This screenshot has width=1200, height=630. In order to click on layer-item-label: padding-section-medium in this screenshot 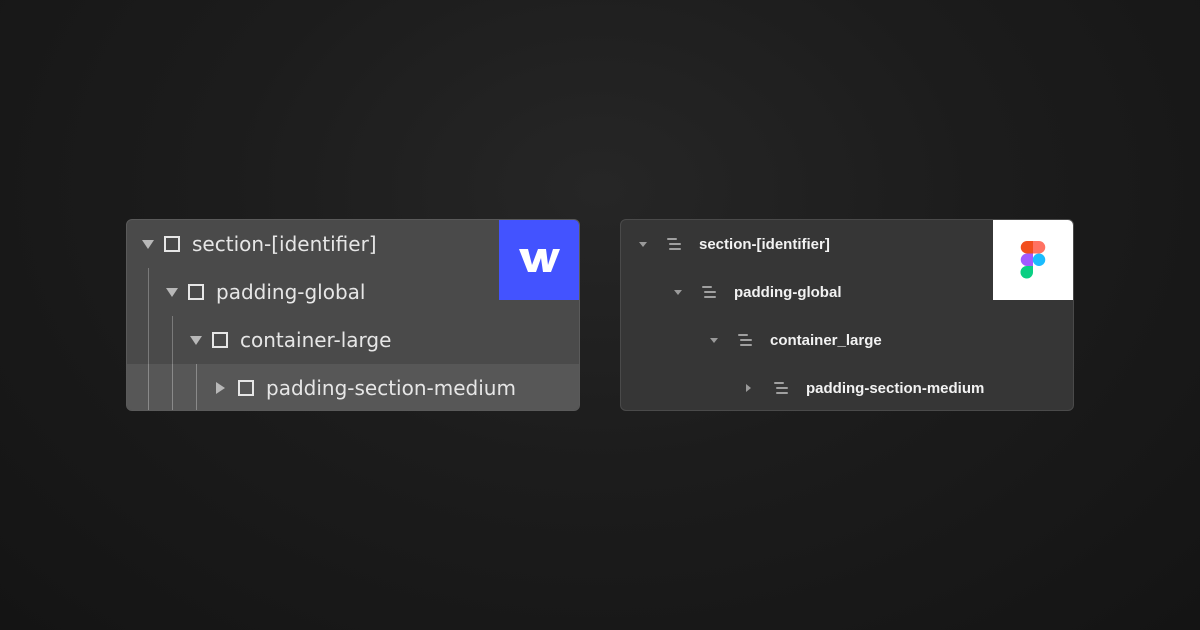, I will do `click(895, 388)`.